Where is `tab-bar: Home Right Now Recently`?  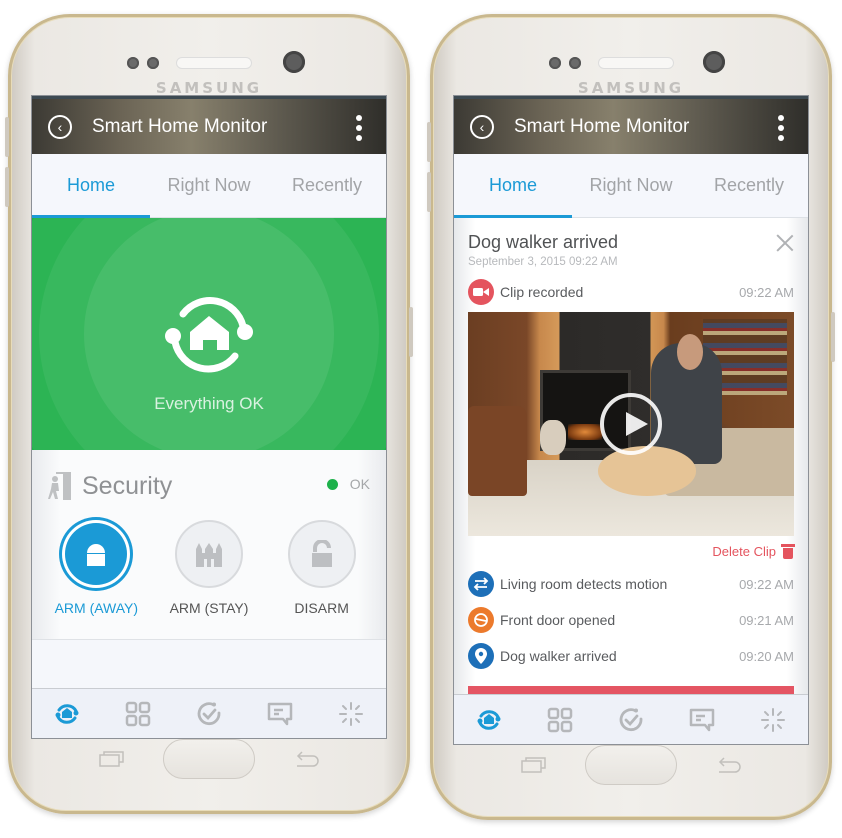 tab-bar: Home Right Now Recently is located at coordinates (631, 186).